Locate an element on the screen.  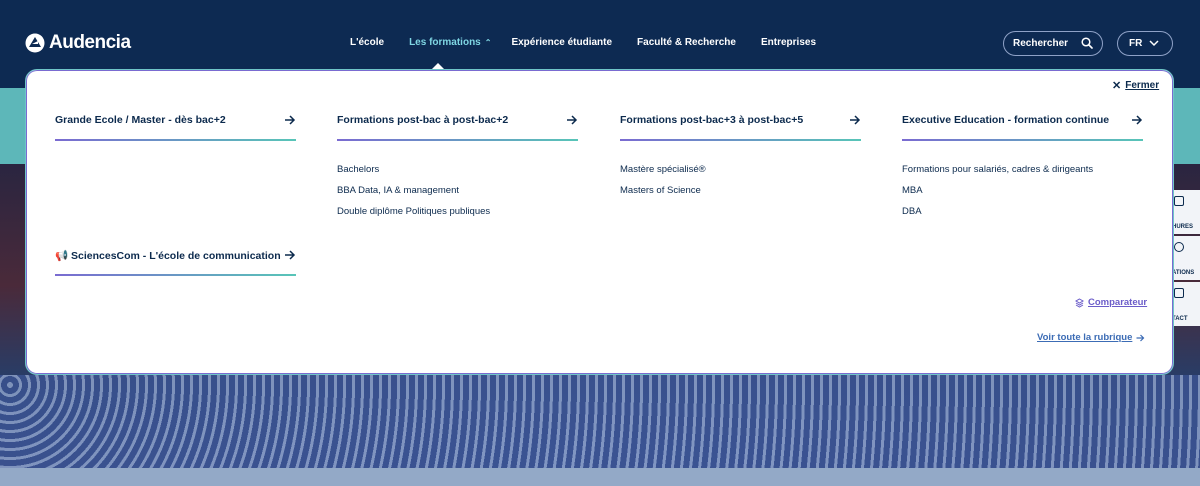
question-icon is located at coordinates (1179, 247).